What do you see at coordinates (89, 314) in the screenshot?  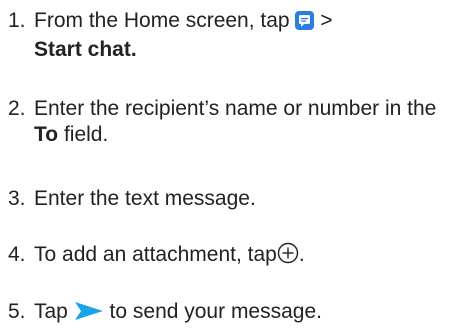 I see `send-arrow-icon` at bounding box center [89, 314].